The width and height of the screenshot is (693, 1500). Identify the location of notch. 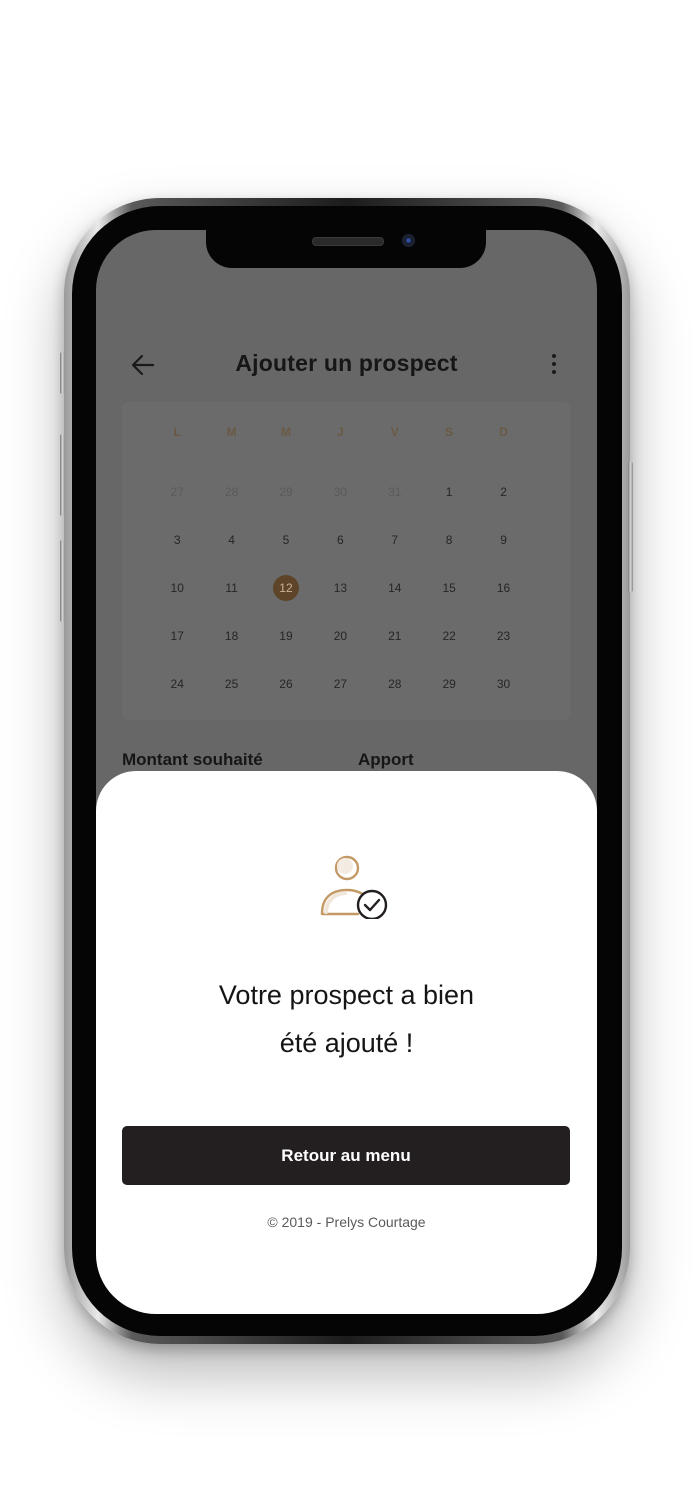
(346, 249).